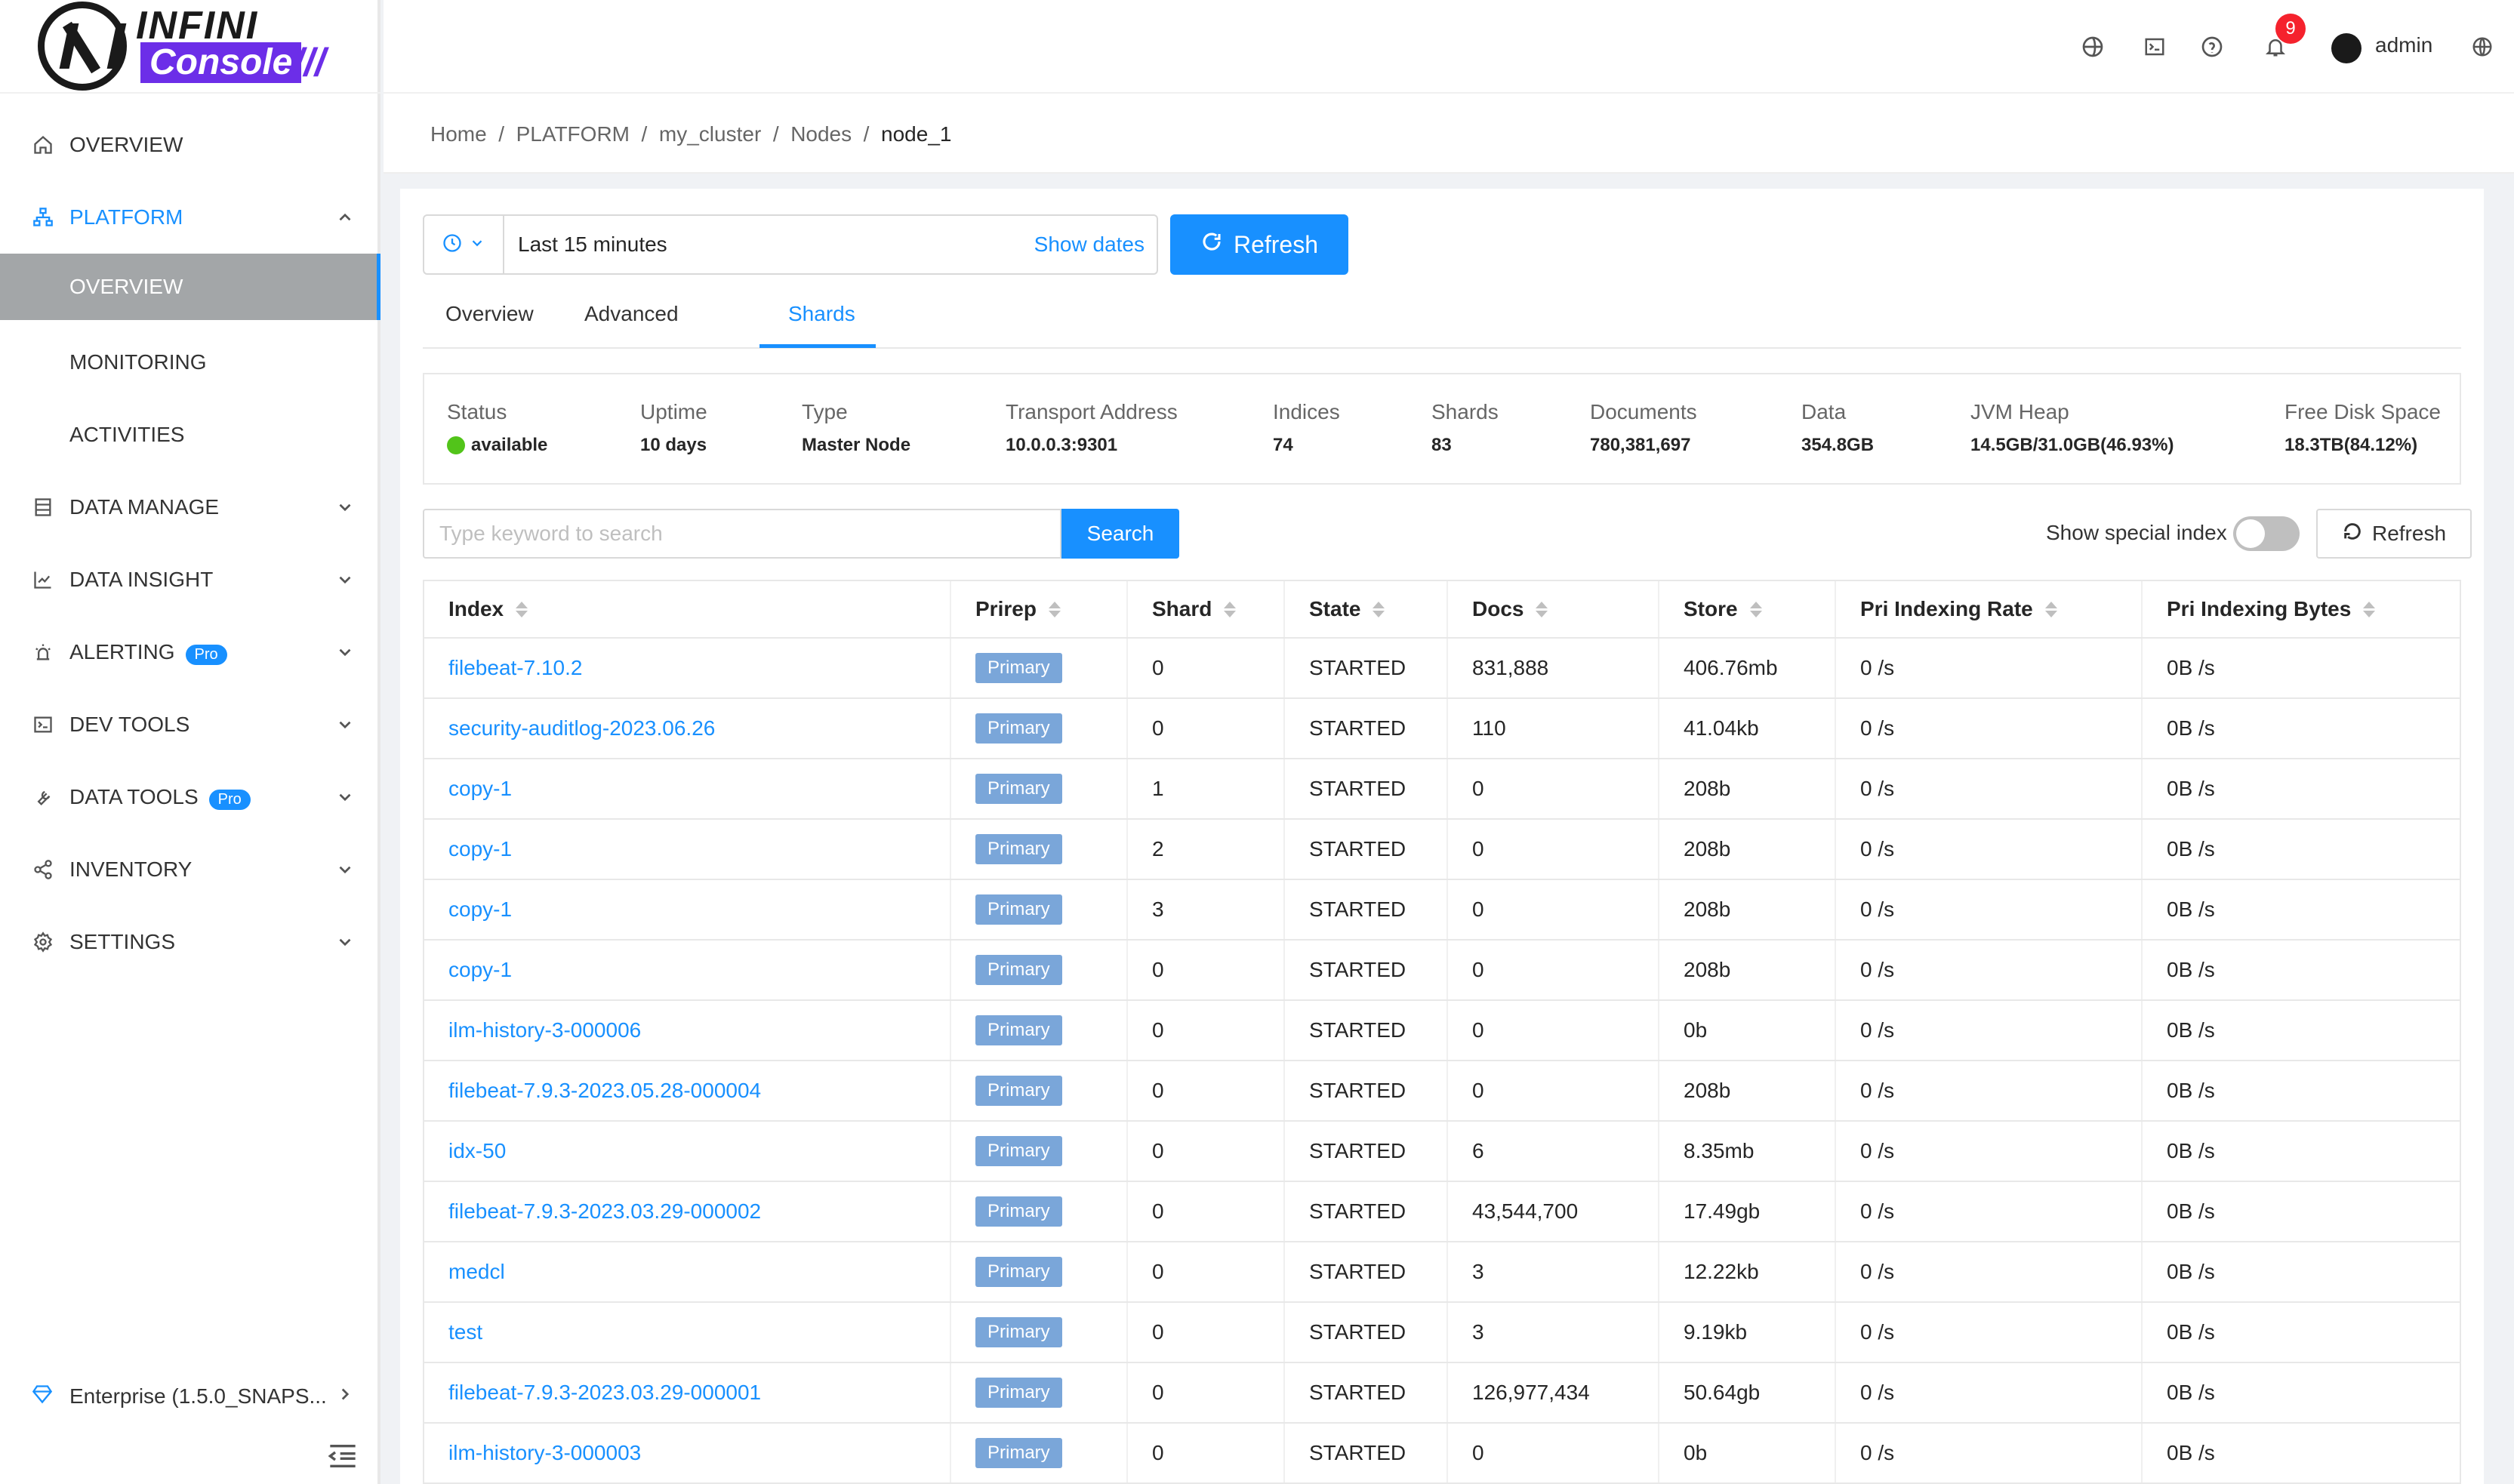  What do you see at coordinates (2092, 46) in the screenshot?
I see `globe-network-icon` at bounding box center [2092, 46].